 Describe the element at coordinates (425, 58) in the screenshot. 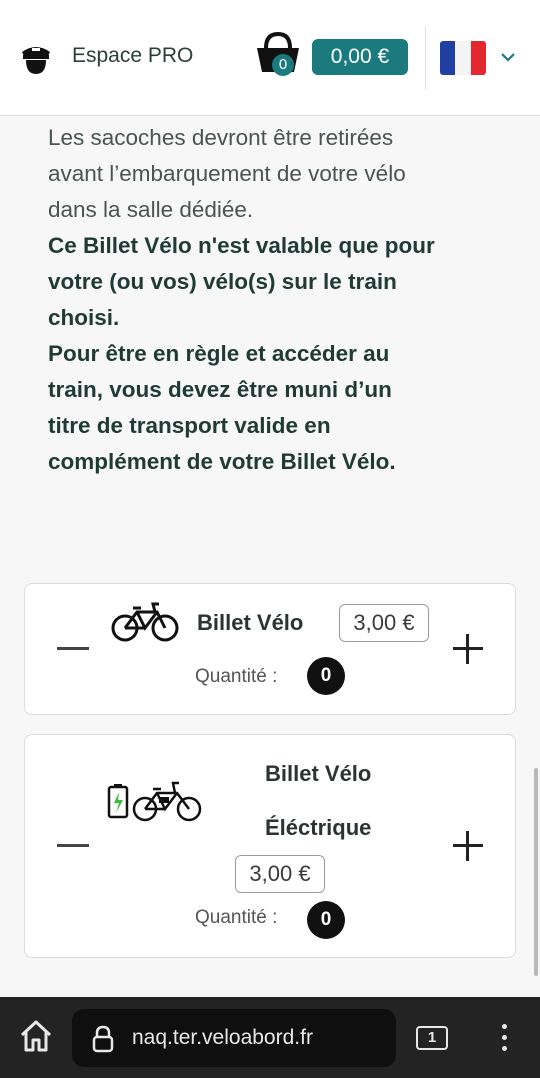

I see `header-divider` at that location.